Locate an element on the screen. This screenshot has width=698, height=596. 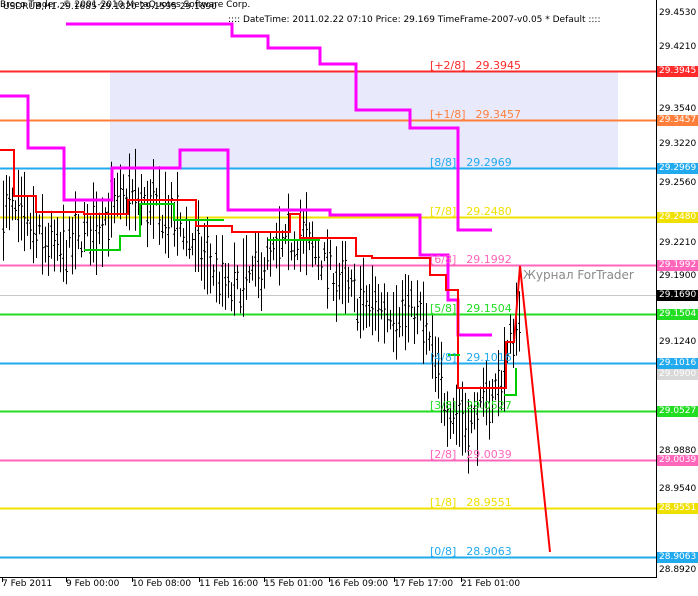
murrey-level-label: [8/8] 29.2969 is located at coordinates (471, 162).